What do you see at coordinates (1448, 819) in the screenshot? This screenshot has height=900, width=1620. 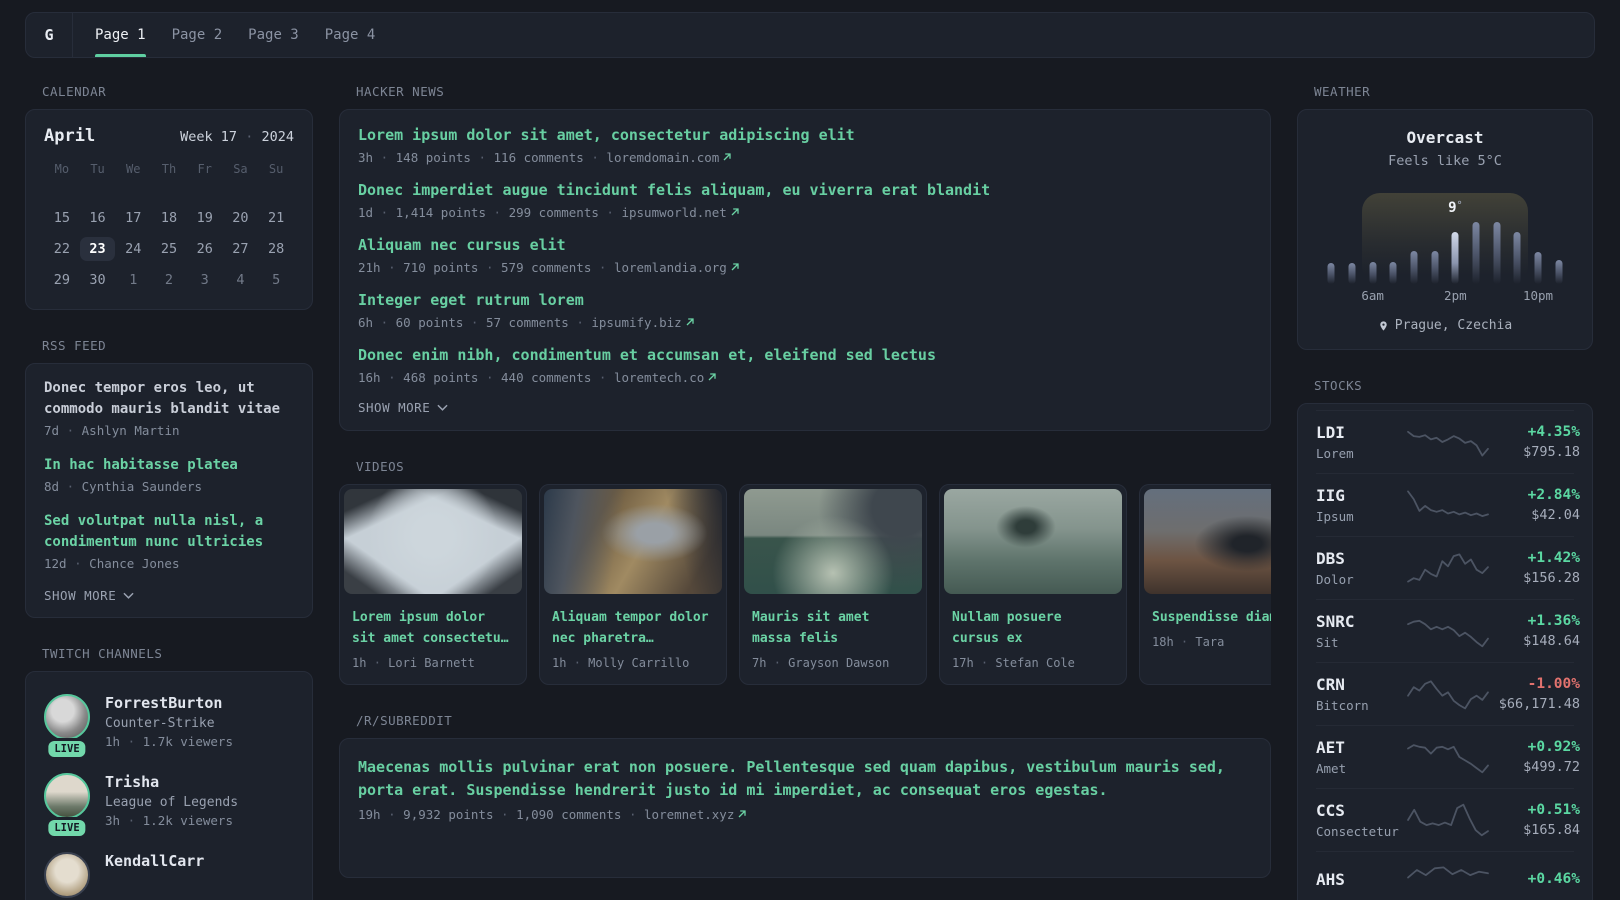 I see `stock-row: CCS Consectetur +0.51% $165.84` at bounding box center [1448, 819].